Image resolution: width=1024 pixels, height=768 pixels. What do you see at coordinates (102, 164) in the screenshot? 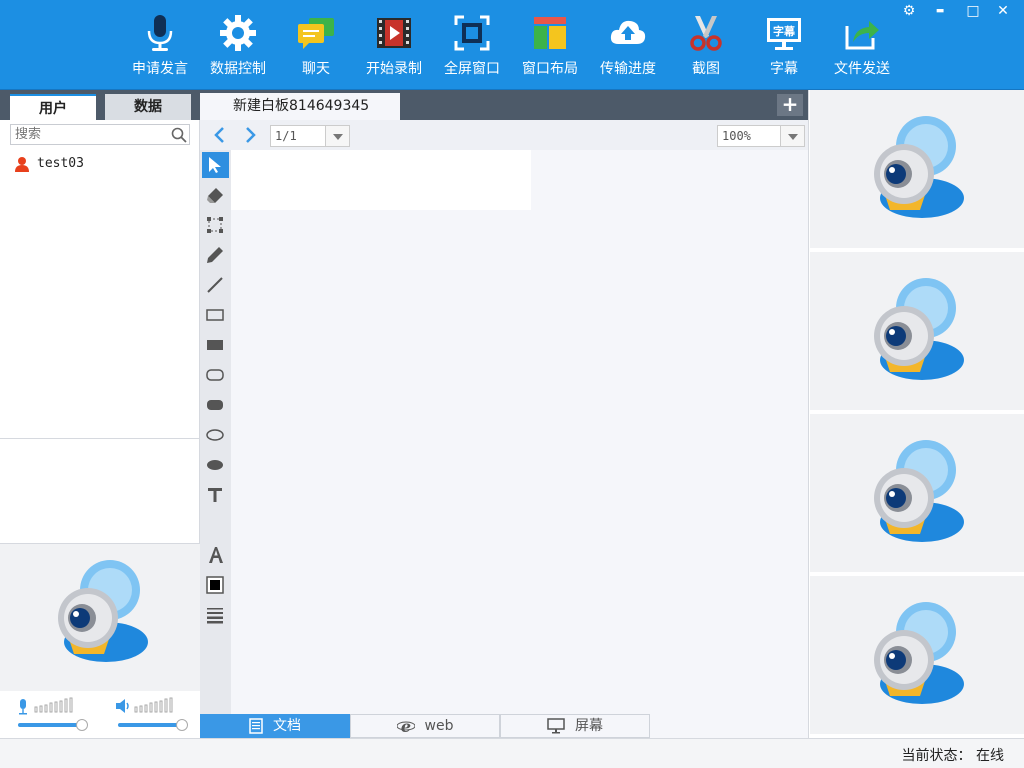
I see `user-list-item: test03` at bounding box center [102, 164].